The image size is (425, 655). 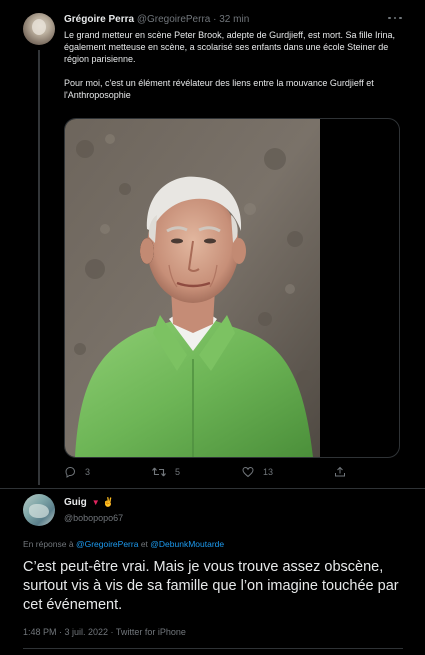 I want to click on author-name: Grégoire Perra, so click(x=99, y=19).